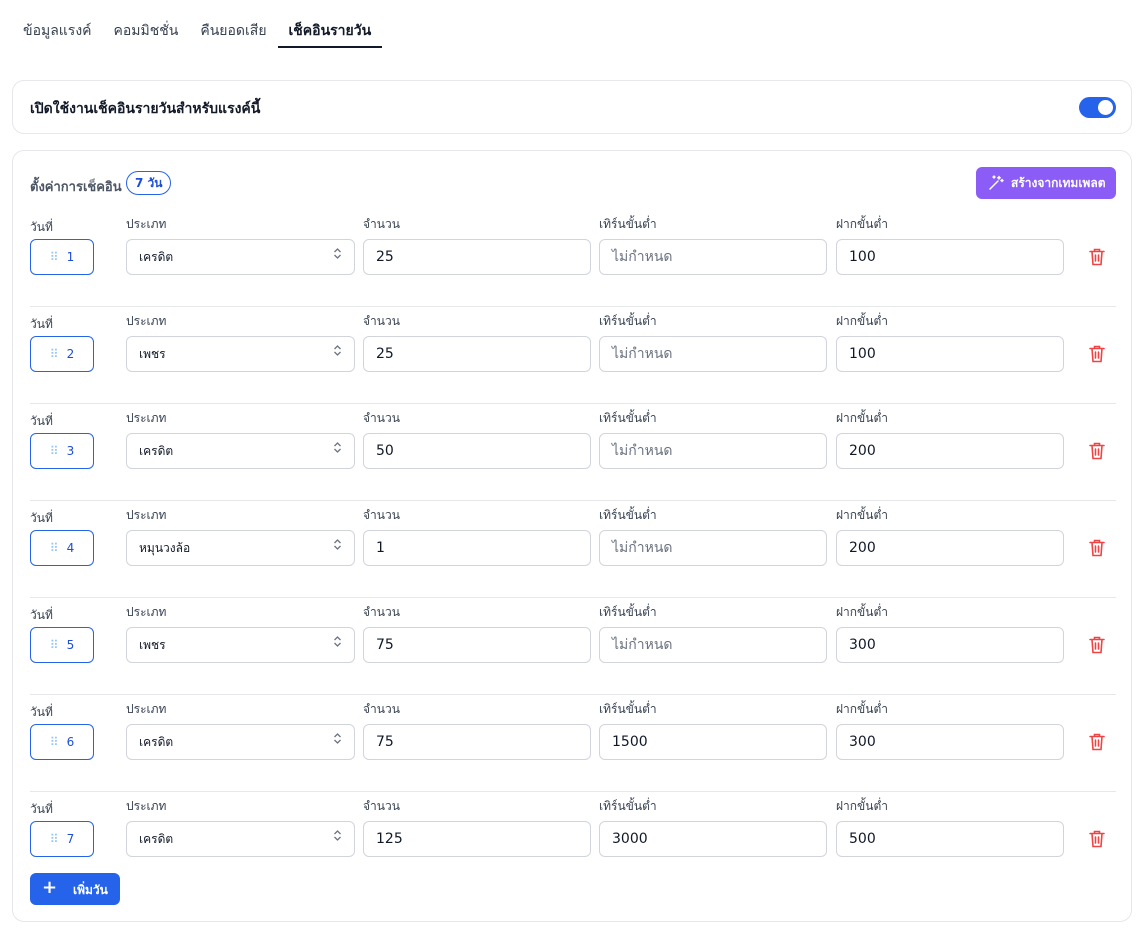 The width and height of the screenshot is (1144, 934). What do you see at coordinates (70, 354) in the screenshot?
I see `day-number: 2` at bounding box center [70, 354].